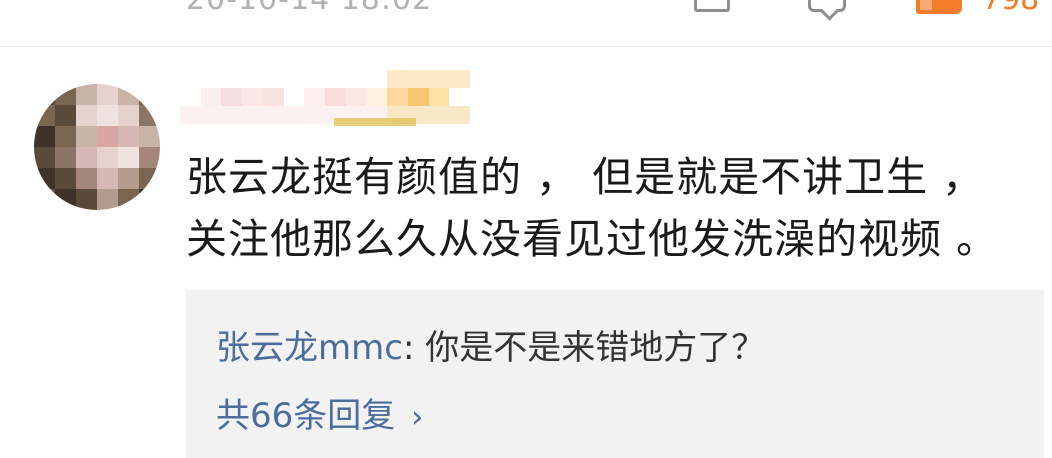  Describe the element at coordinates (585, 177) in the screenshot. I see `comment-text-line: 张云龙挺有颜值的 ， 但是就是不讲卫生 ，` at that location.